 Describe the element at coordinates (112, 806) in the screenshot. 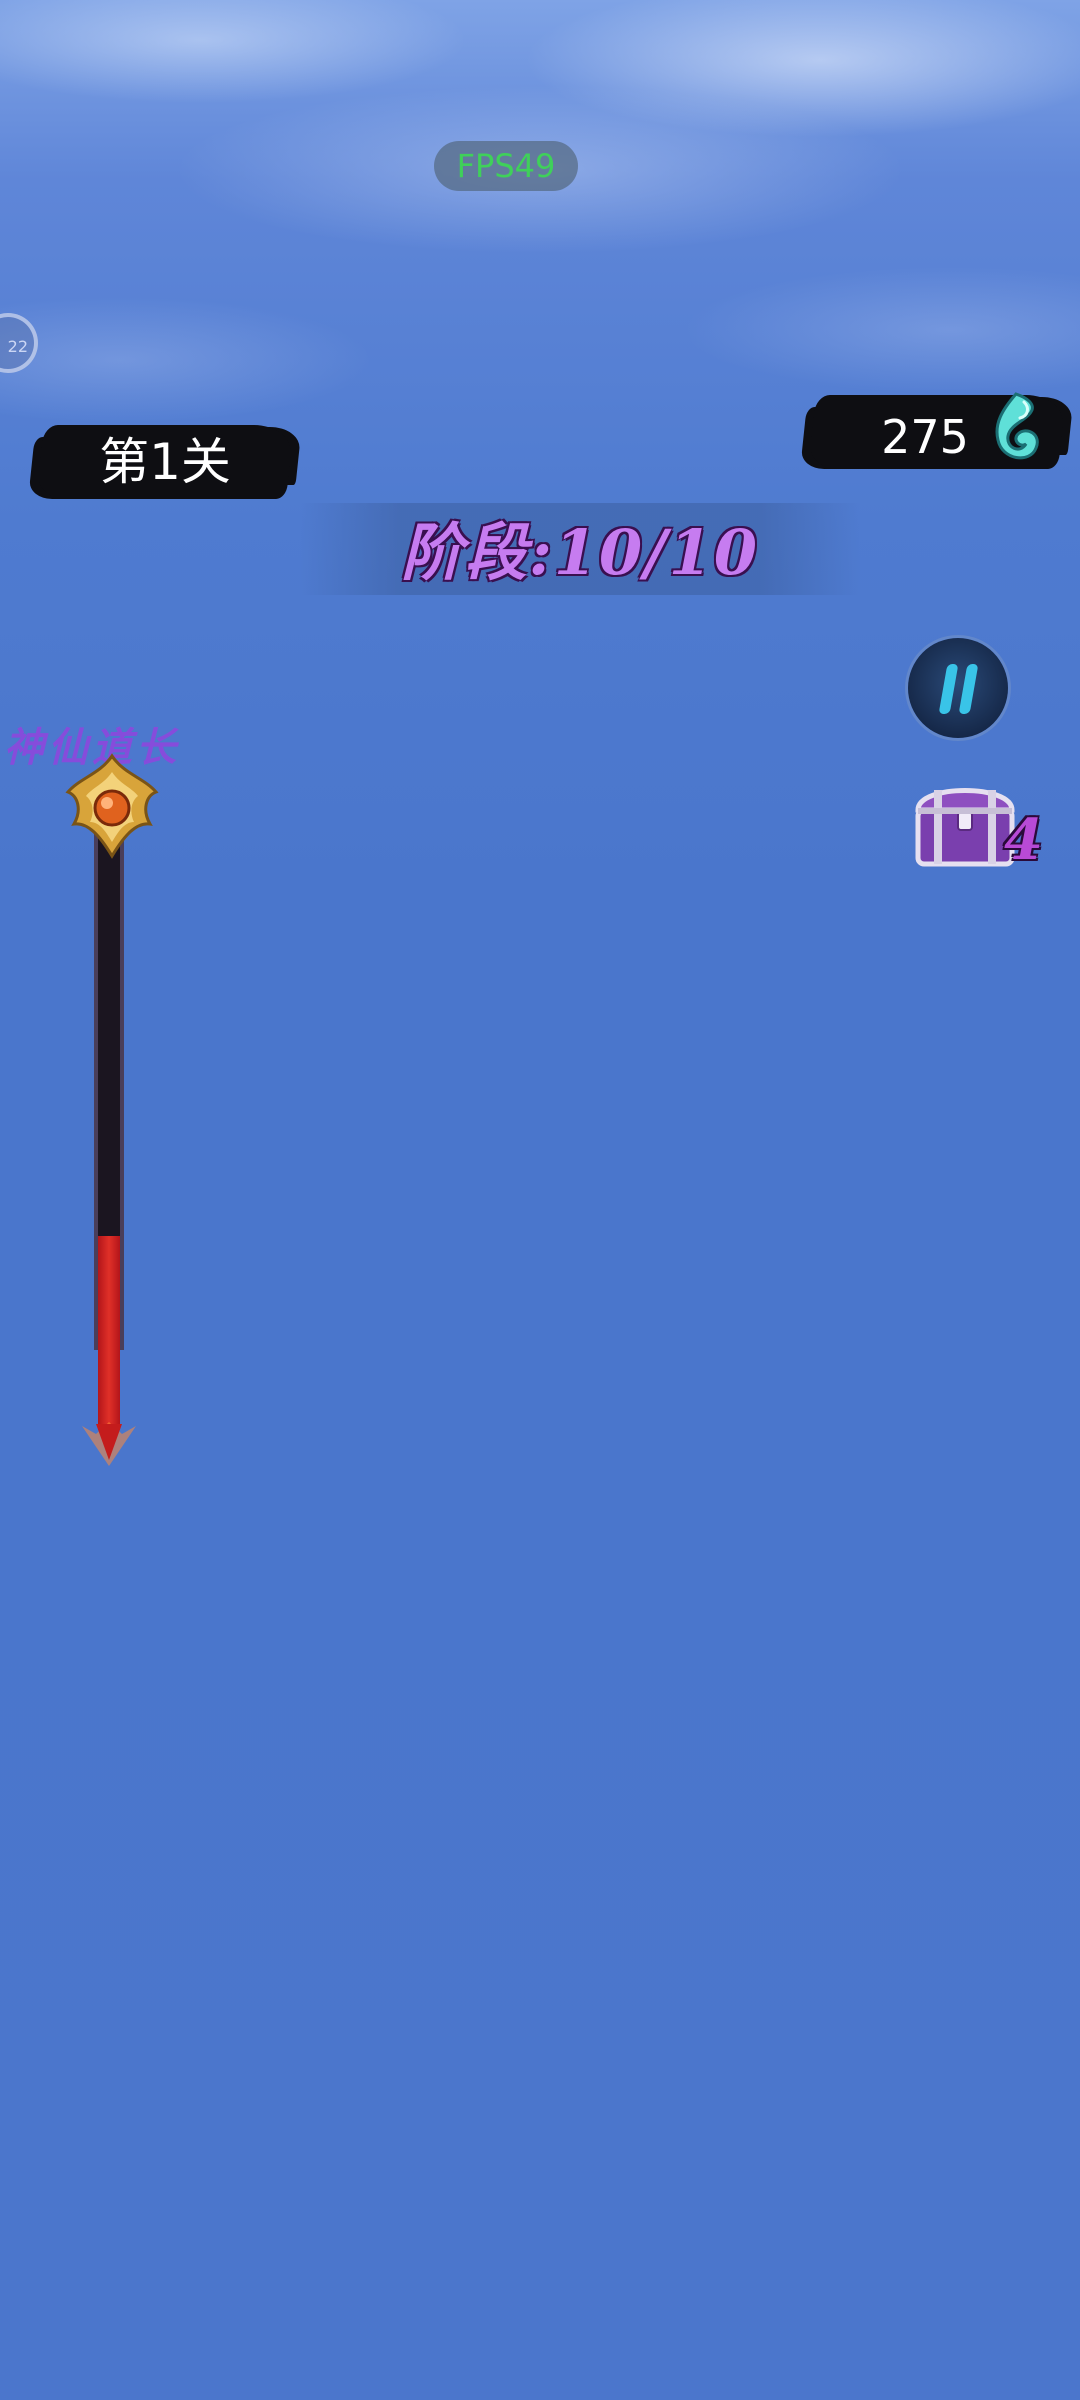

I see `golden-orb-icon` at that location.